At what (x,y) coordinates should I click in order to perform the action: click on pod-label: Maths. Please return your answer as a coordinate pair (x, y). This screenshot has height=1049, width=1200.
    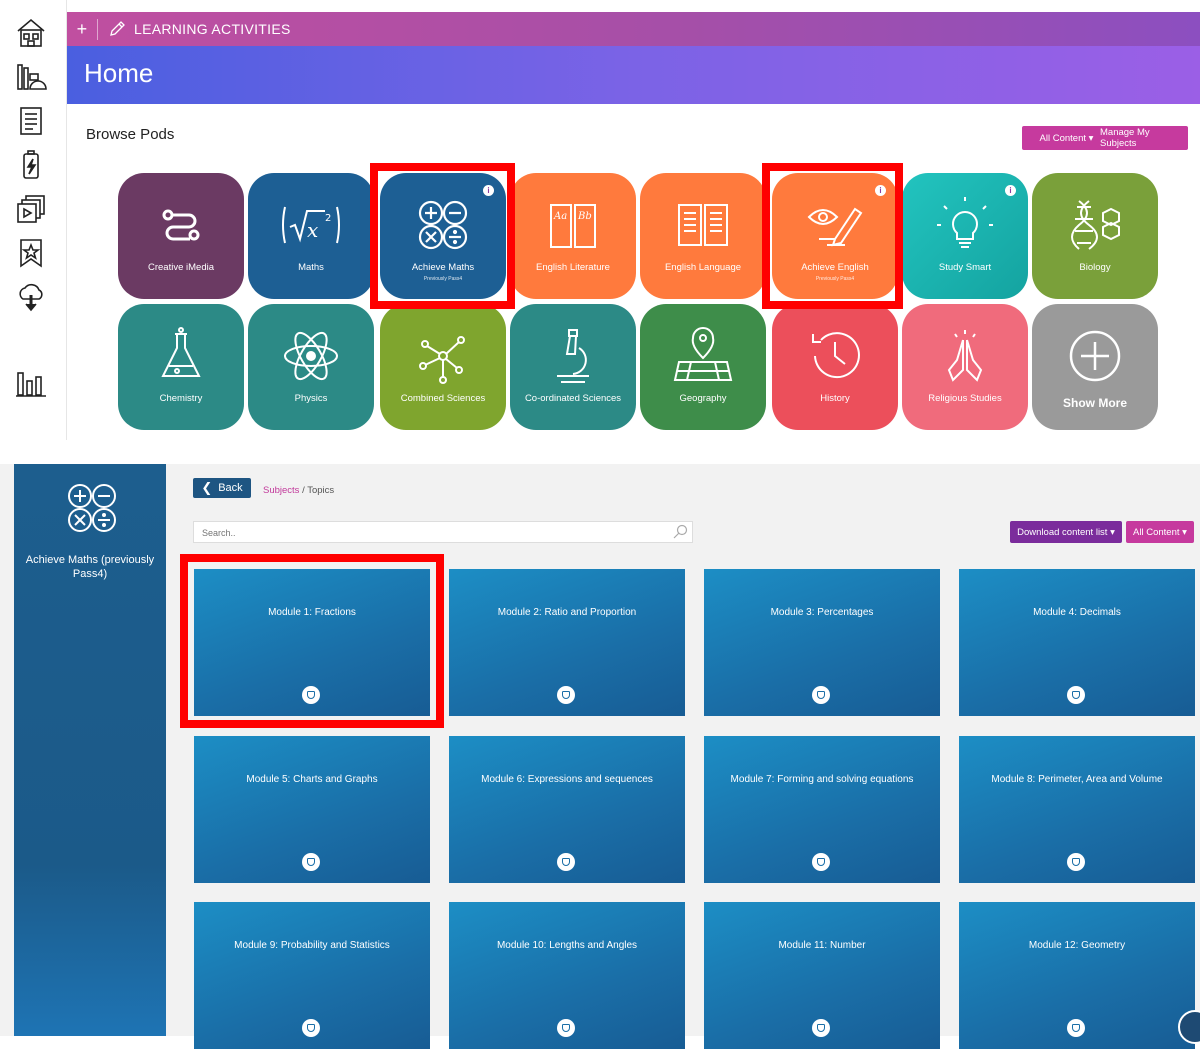
    Looking at the image, I should click on (311, 267).